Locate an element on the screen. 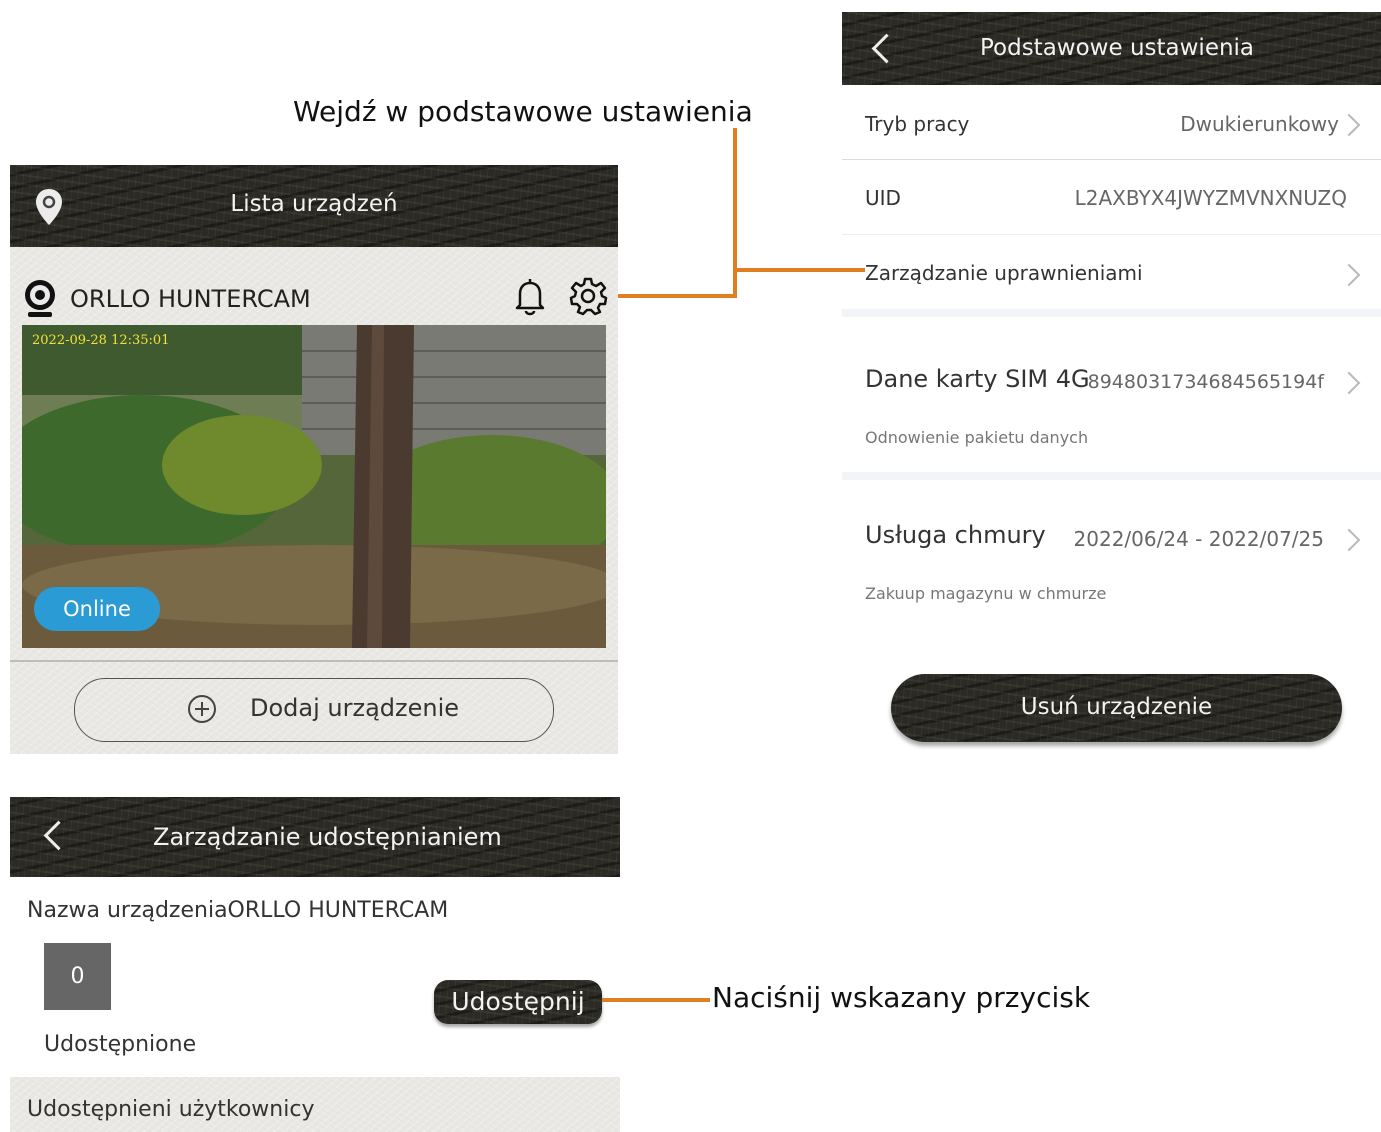 This screenshot has width=1381, height=1132. uid-value: L2AXBYX4JWYZMVNXNUZQ is located at coordinates (1210, 198).